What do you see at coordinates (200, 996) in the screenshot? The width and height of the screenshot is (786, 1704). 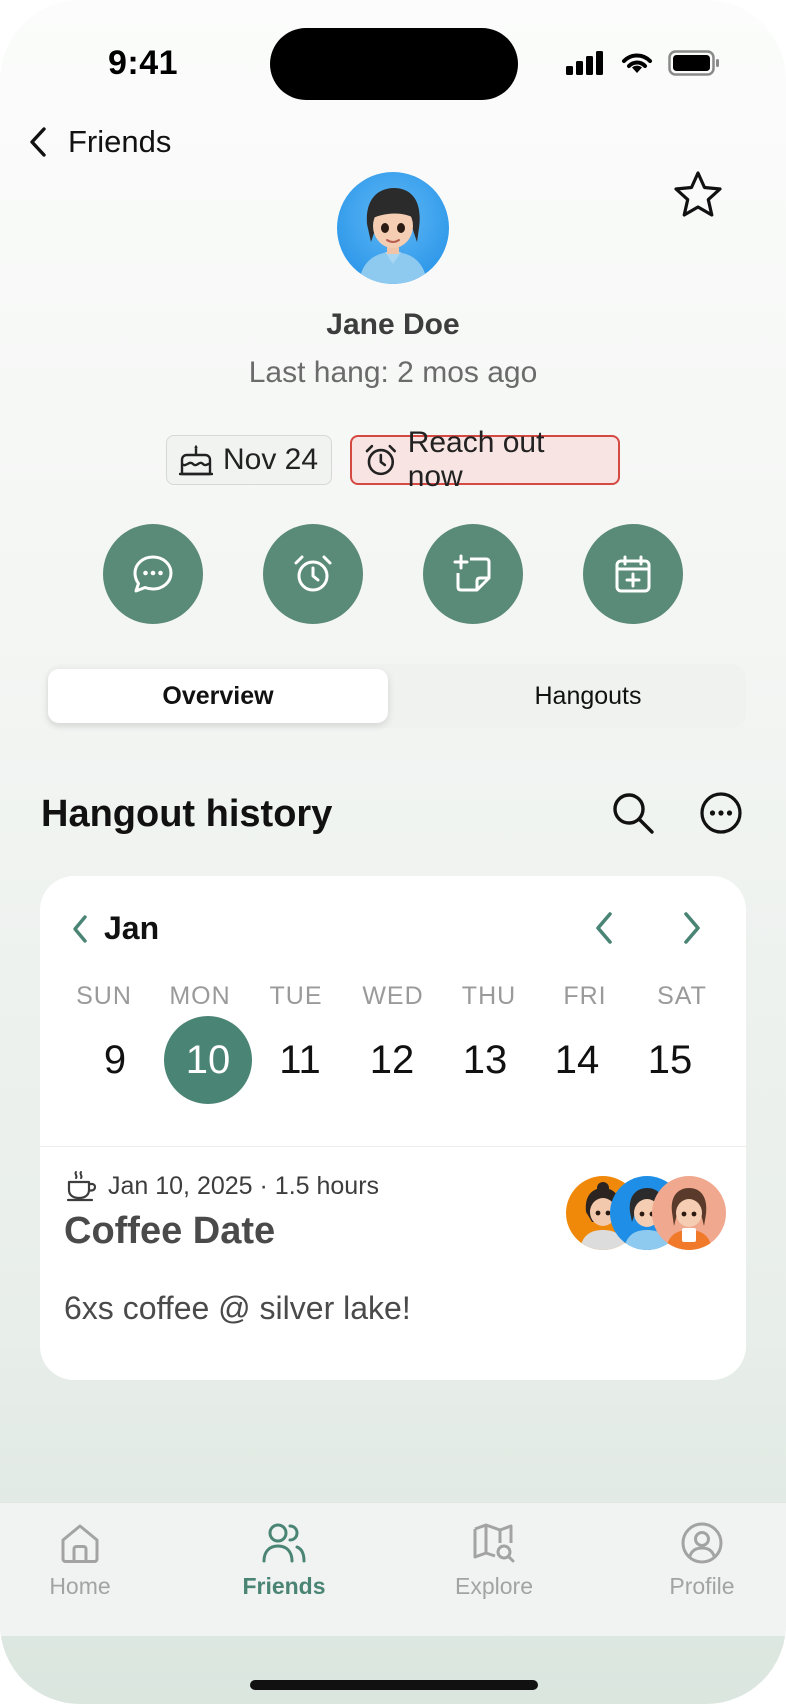 I see `weekday-label: MON` at bounding box center [200, 996].